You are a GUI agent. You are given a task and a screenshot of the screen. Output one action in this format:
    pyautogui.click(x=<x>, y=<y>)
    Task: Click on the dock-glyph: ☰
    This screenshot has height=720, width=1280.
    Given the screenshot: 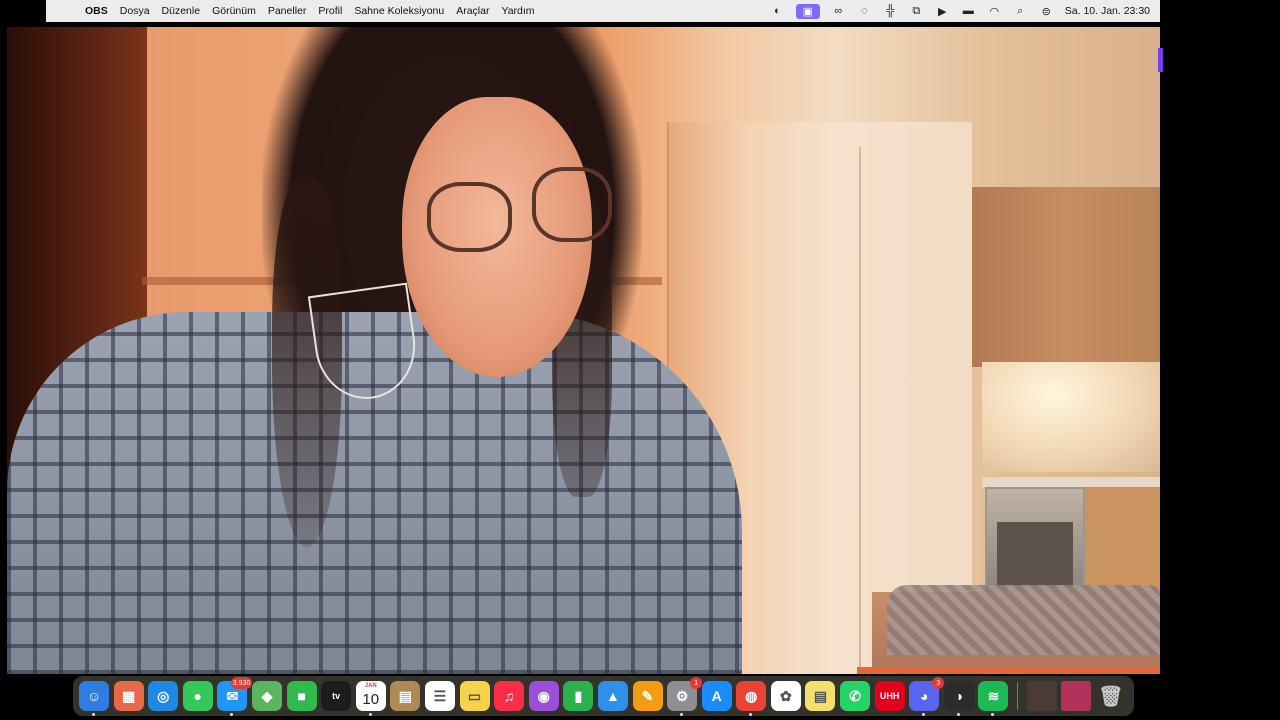 What is the action you would take?
    pyautogui.click(x=440, y=695)
    